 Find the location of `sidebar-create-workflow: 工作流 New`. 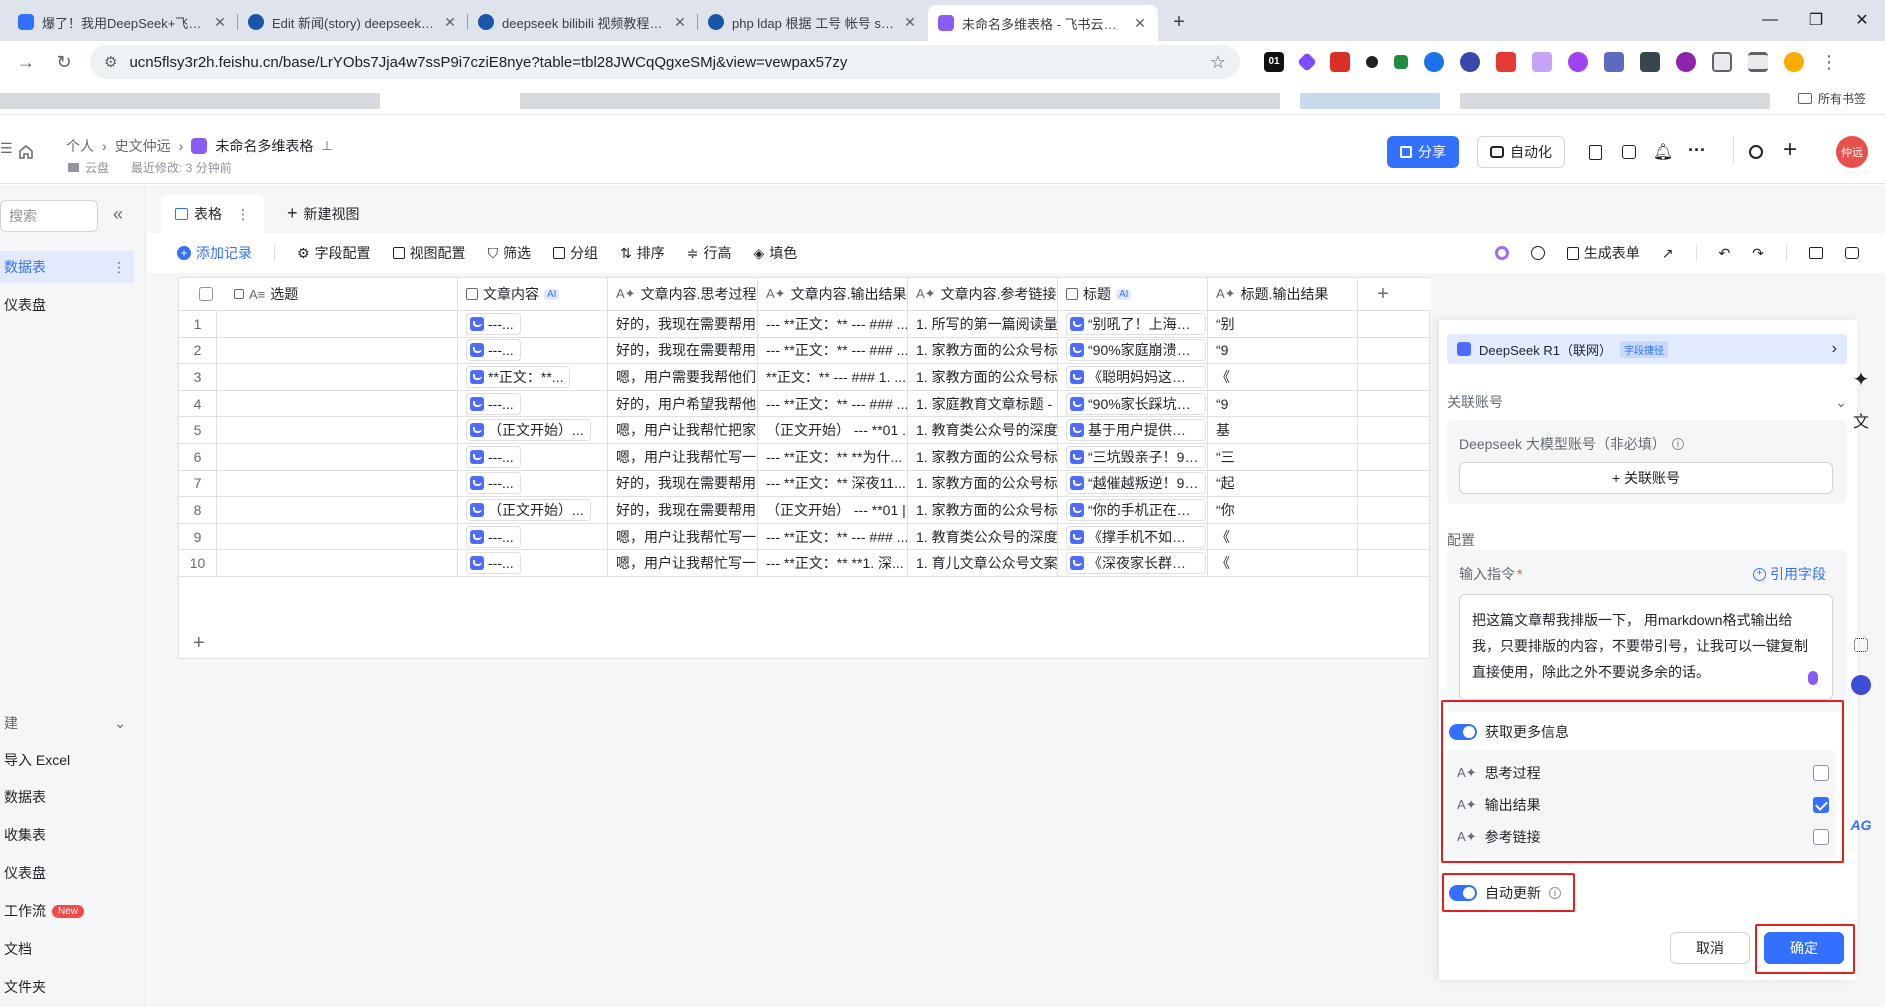

sidebar-create-workflow: 工作流 New is located at coordinates (67, 911).